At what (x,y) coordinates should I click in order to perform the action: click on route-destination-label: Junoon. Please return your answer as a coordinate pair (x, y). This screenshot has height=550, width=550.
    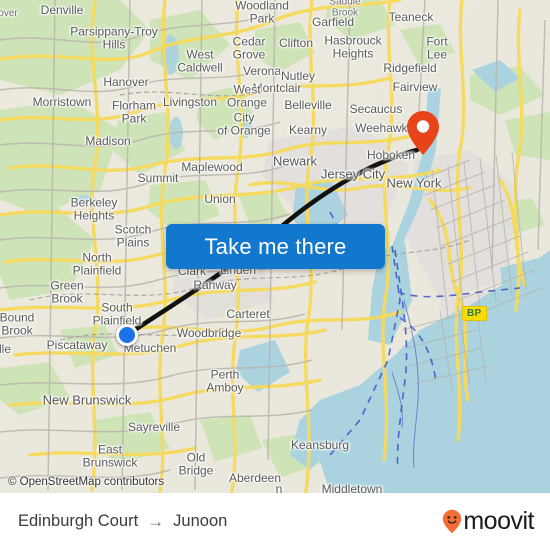
    Looking at the image, I should click on (200, 521).